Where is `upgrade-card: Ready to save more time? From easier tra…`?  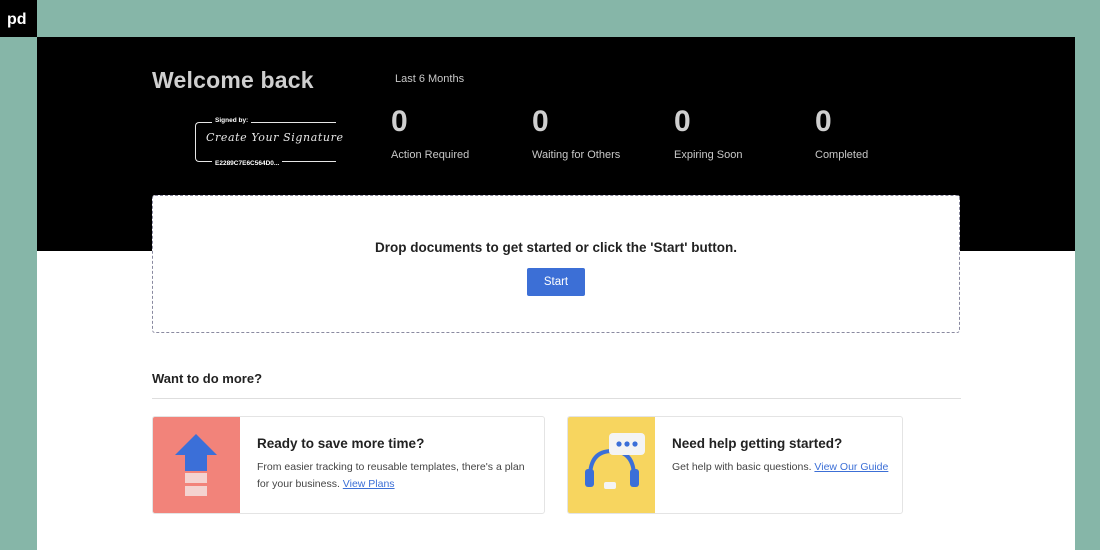 upgrade-card: Ready to save more time? From easier tra… is located at coordinates (348, 465).